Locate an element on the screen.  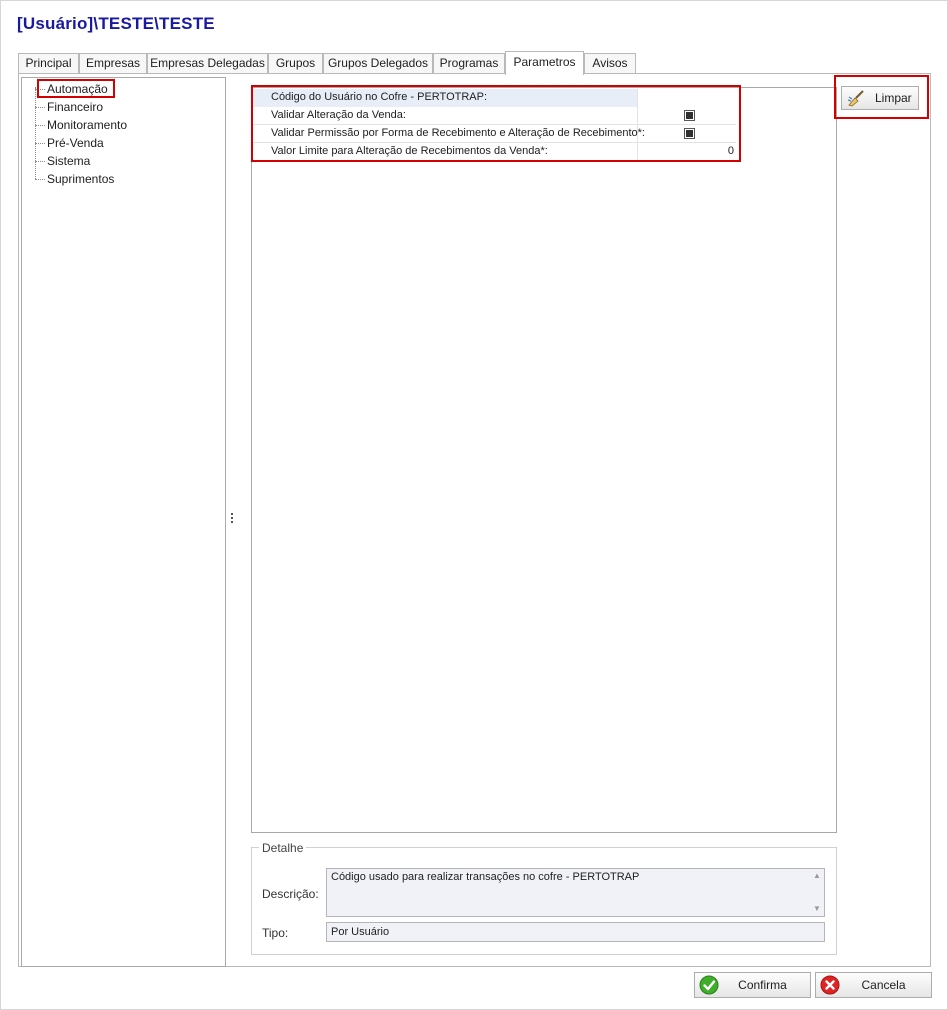
scroll-down-icon: ▼ is located at coordinates (817, 908).